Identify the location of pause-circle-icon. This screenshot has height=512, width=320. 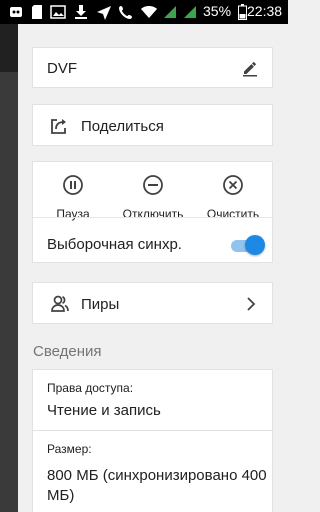
(73, 187).